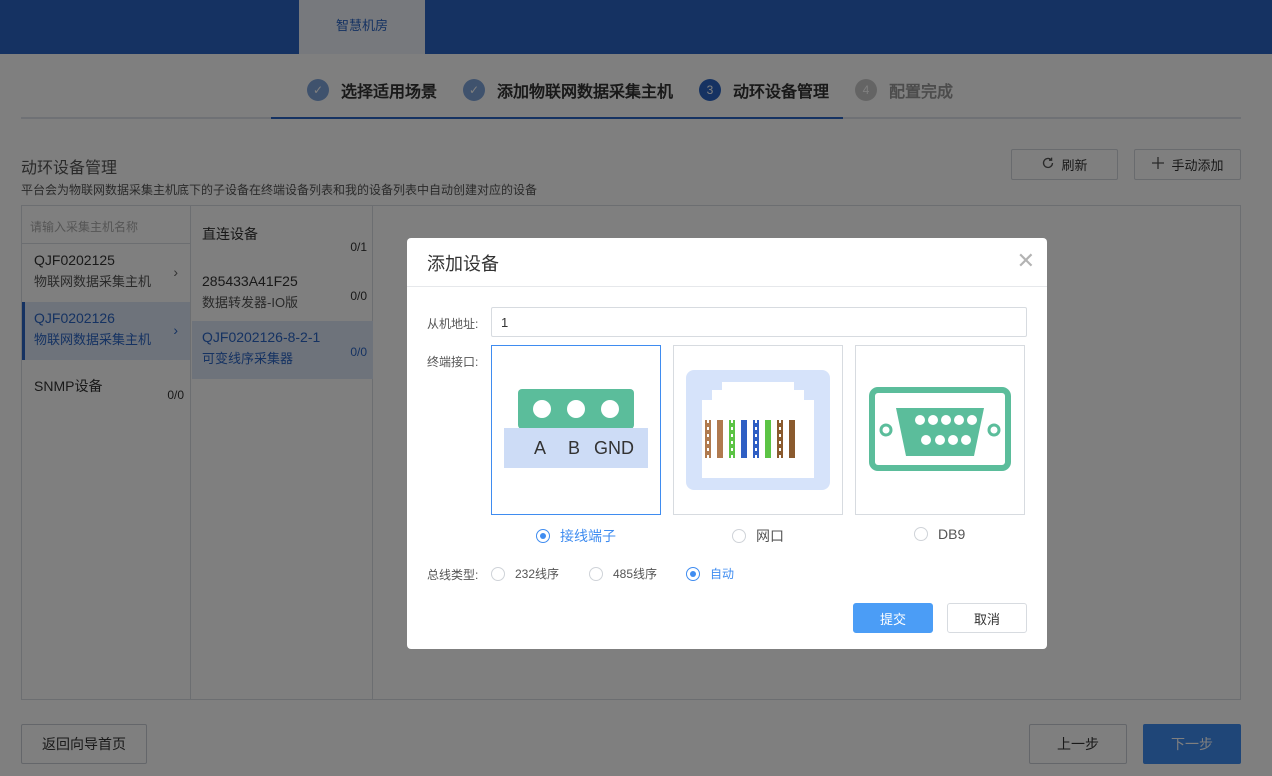  Describe the element at coordinates (759, 322) in the screenshot. I see `slave-address-input: 1` at that location.